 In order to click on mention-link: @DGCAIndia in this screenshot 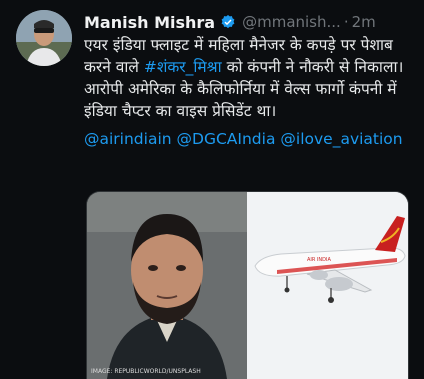, I will do `click(226, 139)`.